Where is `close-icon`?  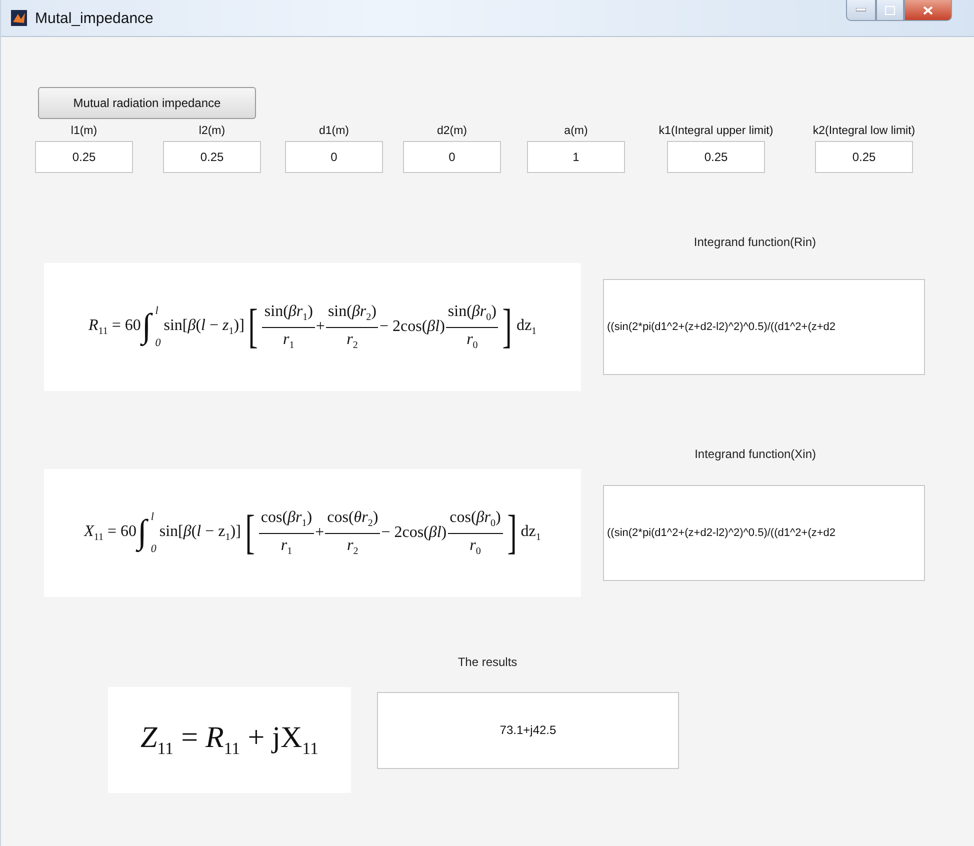
close-icon is located at coordinates (928, 10).